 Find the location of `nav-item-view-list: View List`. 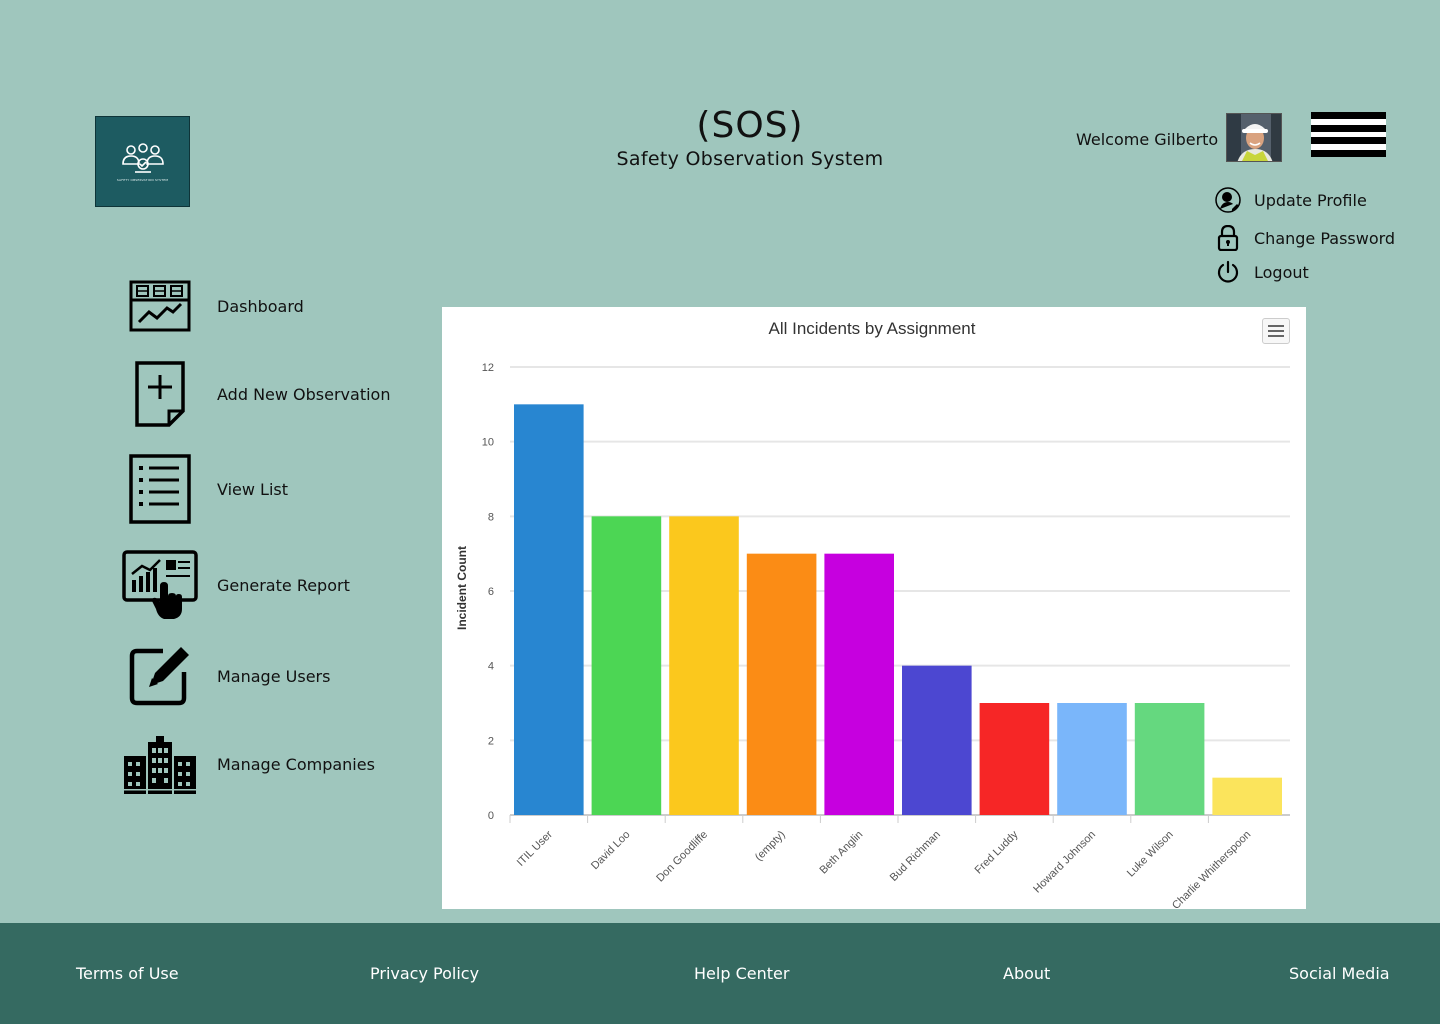

nav-item-view-list: View List is located at coordinates (270, 489).